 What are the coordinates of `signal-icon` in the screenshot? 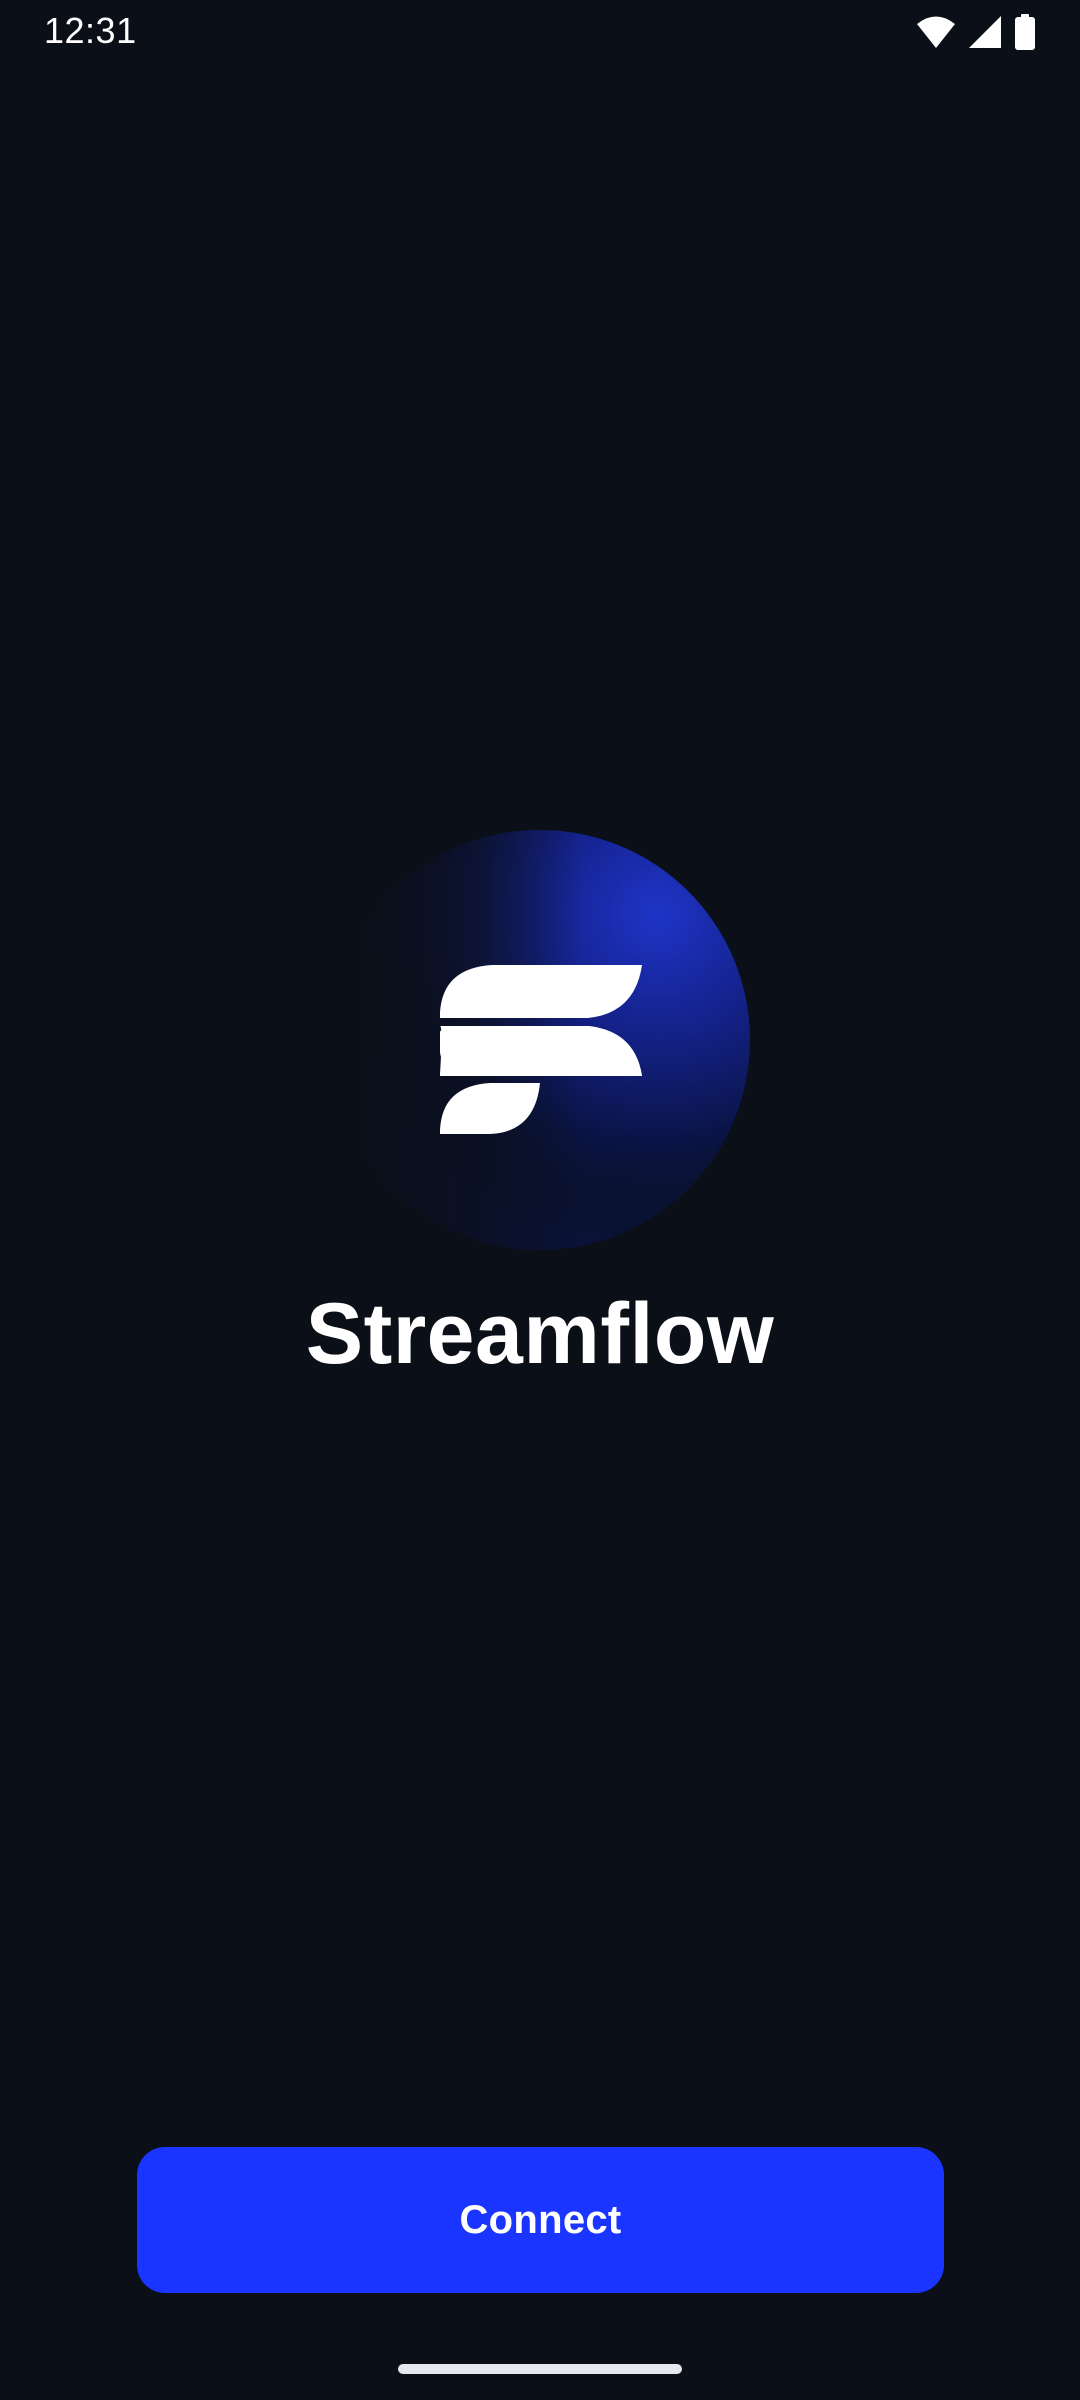 It's located at (985, 32).